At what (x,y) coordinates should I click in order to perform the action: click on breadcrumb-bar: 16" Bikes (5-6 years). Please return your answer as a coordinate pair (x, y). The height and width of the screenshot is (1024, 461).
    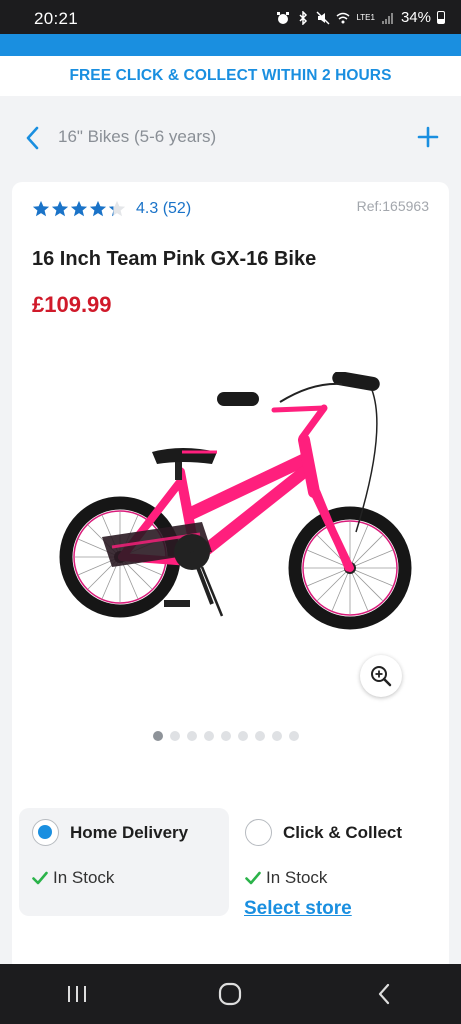
    Looking at the image, I should click on (230, 138).